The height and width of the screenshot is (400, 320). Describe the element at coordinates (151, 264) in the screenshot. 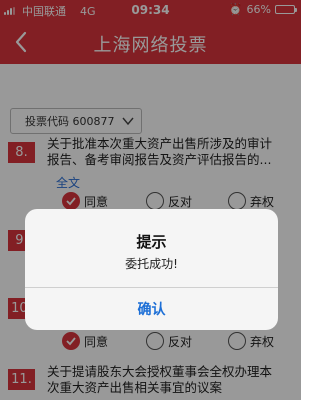

I see `dialog-message: 委托成功!` at that location.